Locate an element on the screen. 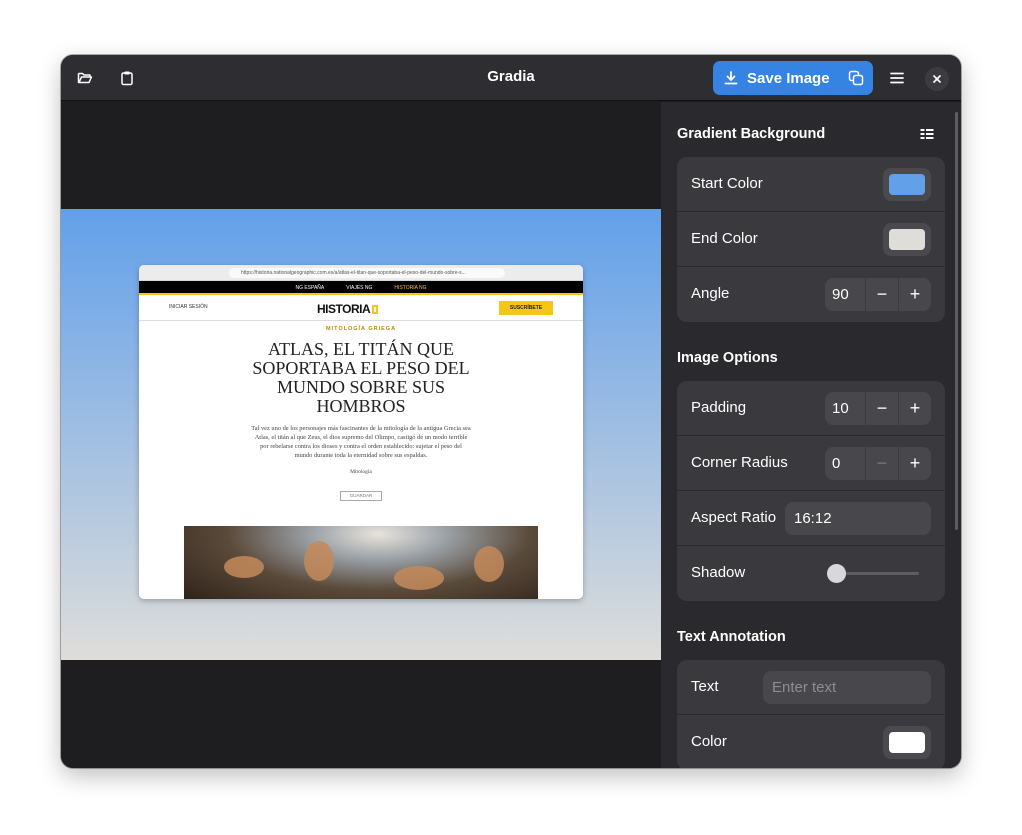 The image size is (1022, 835). corner-radius-value: 0 is located at coordinates (836, 463).